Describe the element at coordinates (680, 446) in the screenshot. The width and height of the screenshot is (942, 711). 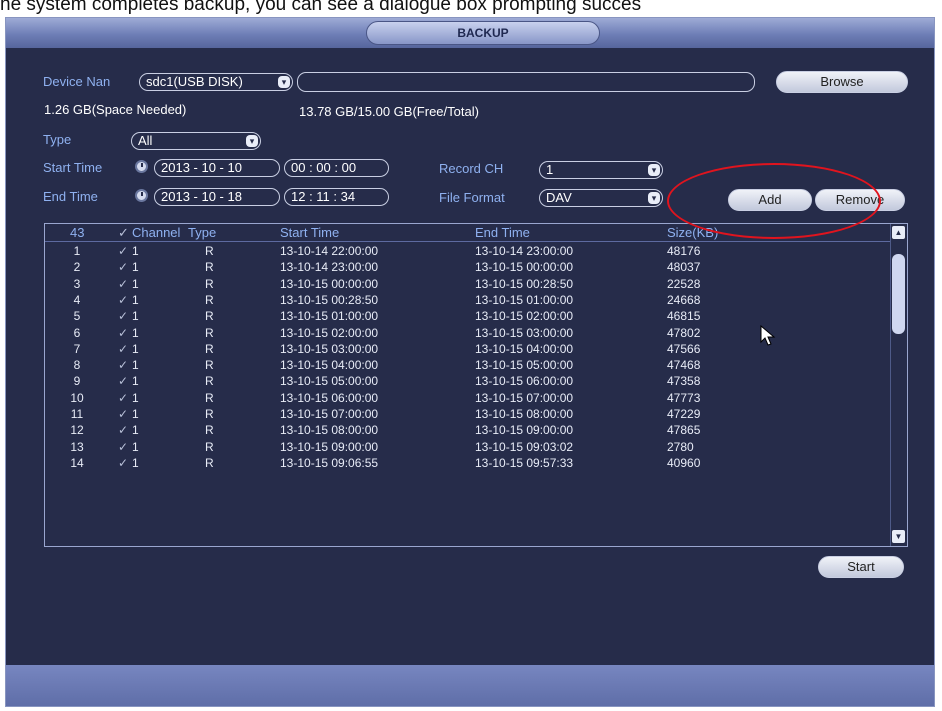
I see `row-size: 2780` at that location.